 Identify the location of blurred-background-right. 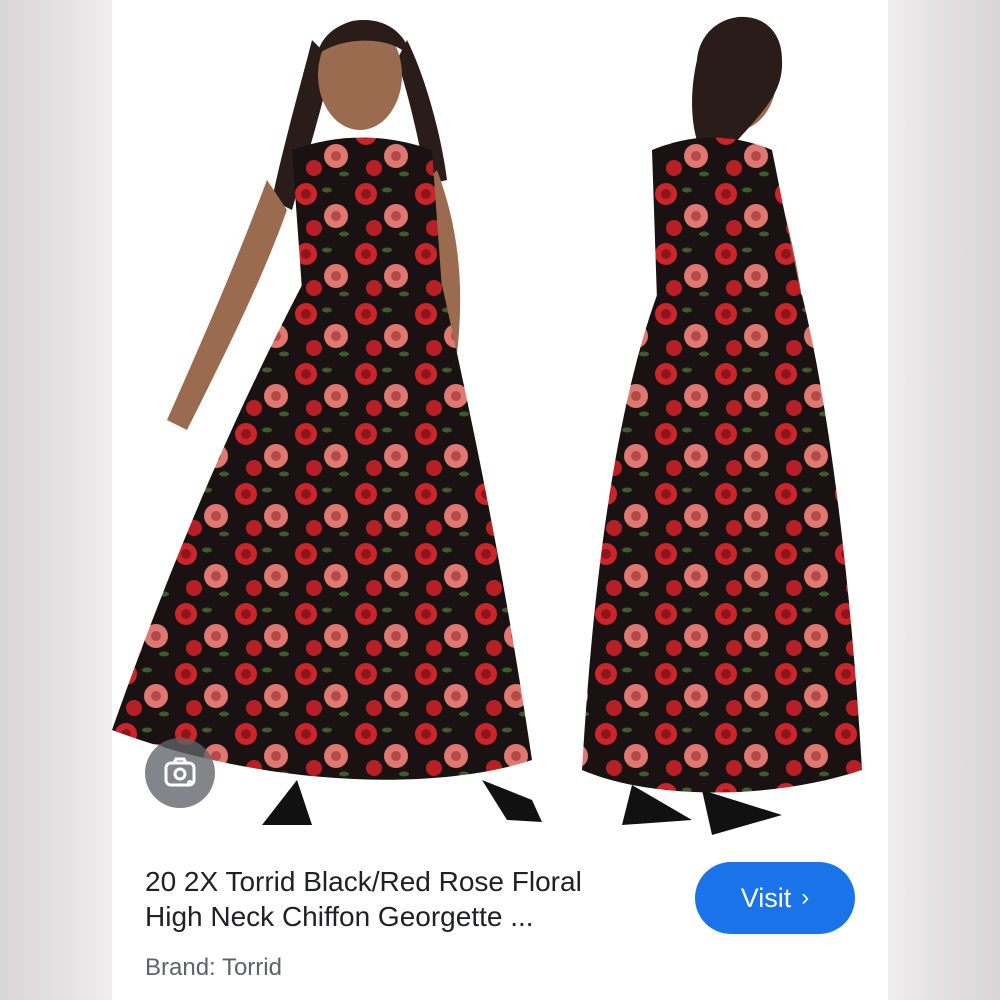
(944, 500).